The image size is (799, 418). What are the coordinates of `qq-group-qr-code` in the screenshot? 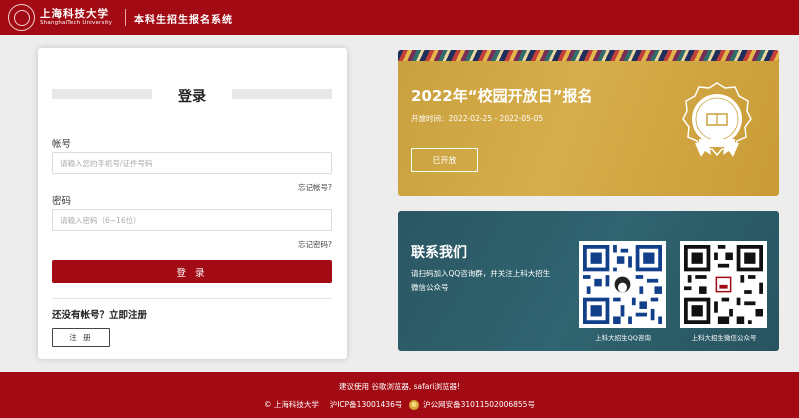 It's located at (622, 284).